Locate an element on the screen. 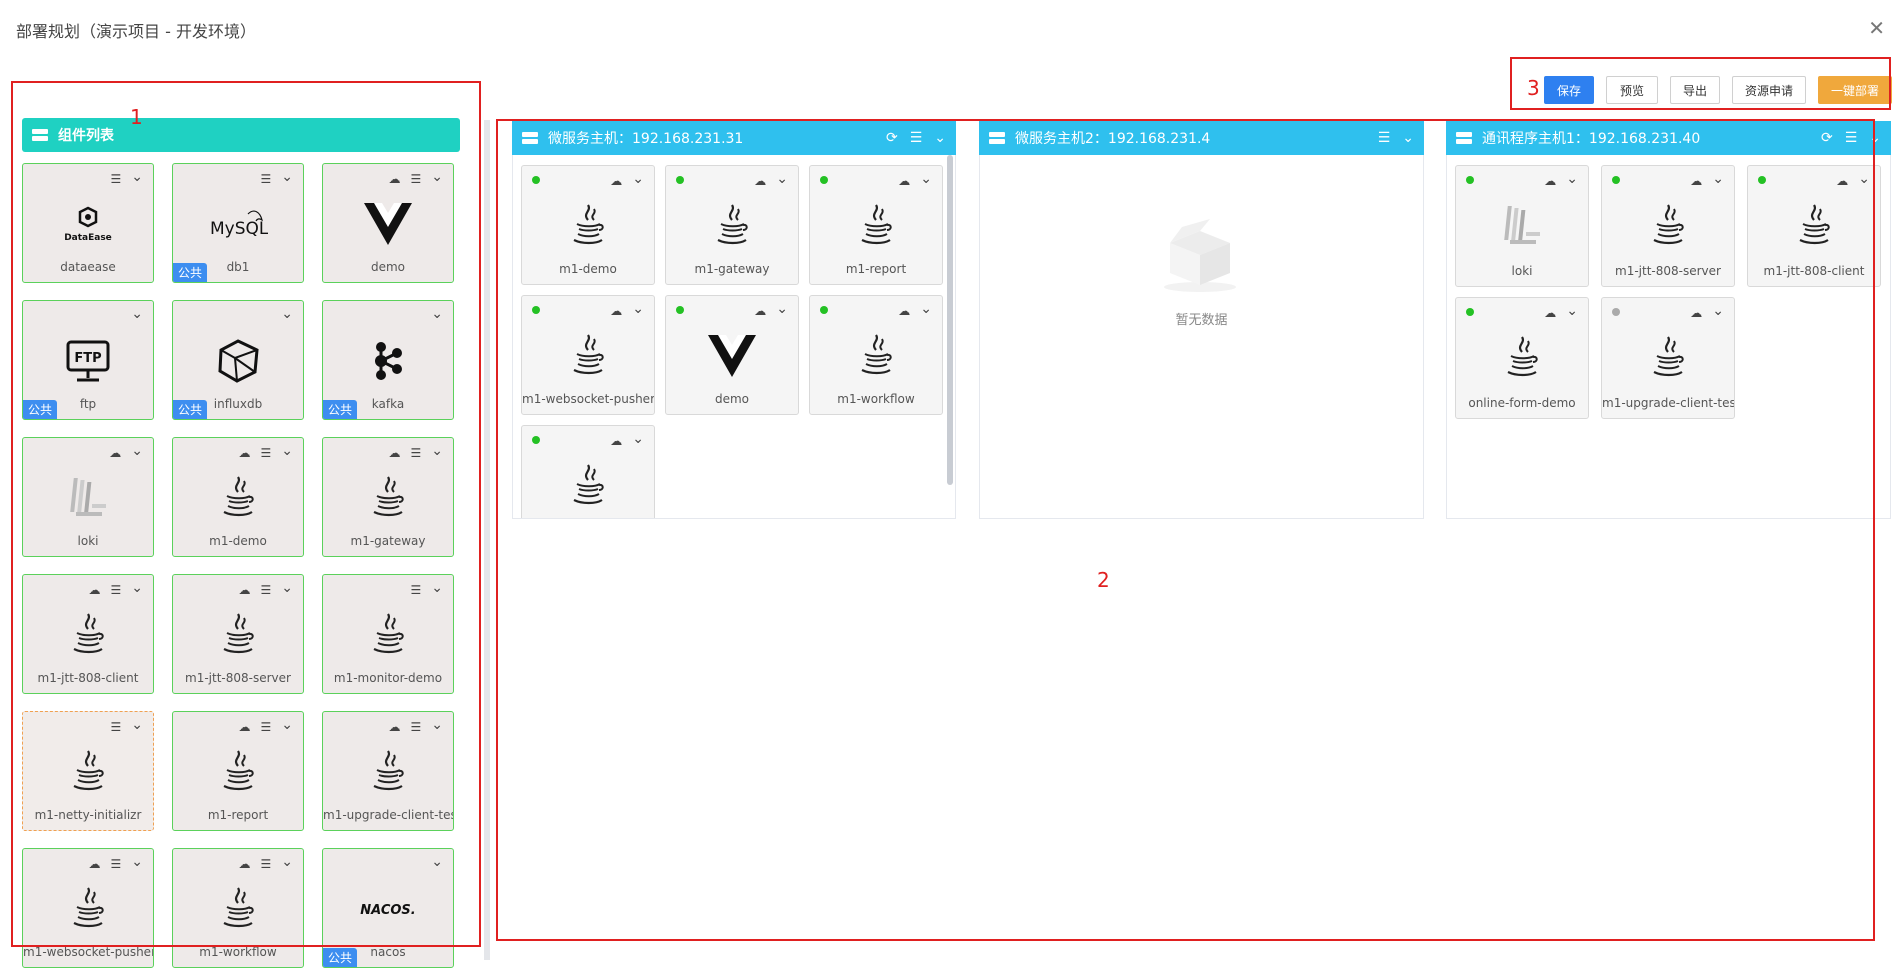  annotation-number-2: 2 is located at coordinates (1103, 580).